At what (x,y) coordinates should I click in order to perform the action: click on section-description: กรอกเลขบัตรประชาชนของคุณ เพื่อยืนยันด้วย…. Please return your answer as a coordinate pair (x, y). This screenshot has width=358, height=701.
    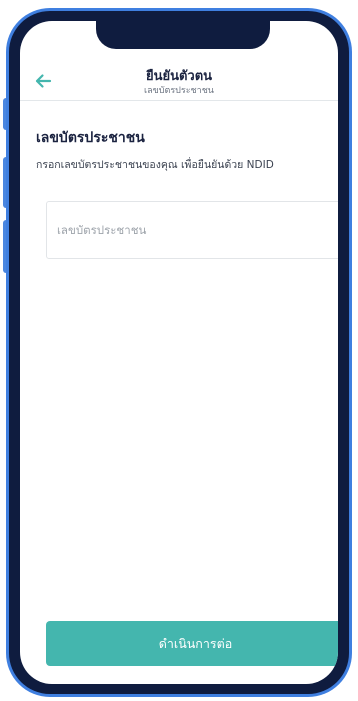
    Looking at the image, I should click on (155, 165).